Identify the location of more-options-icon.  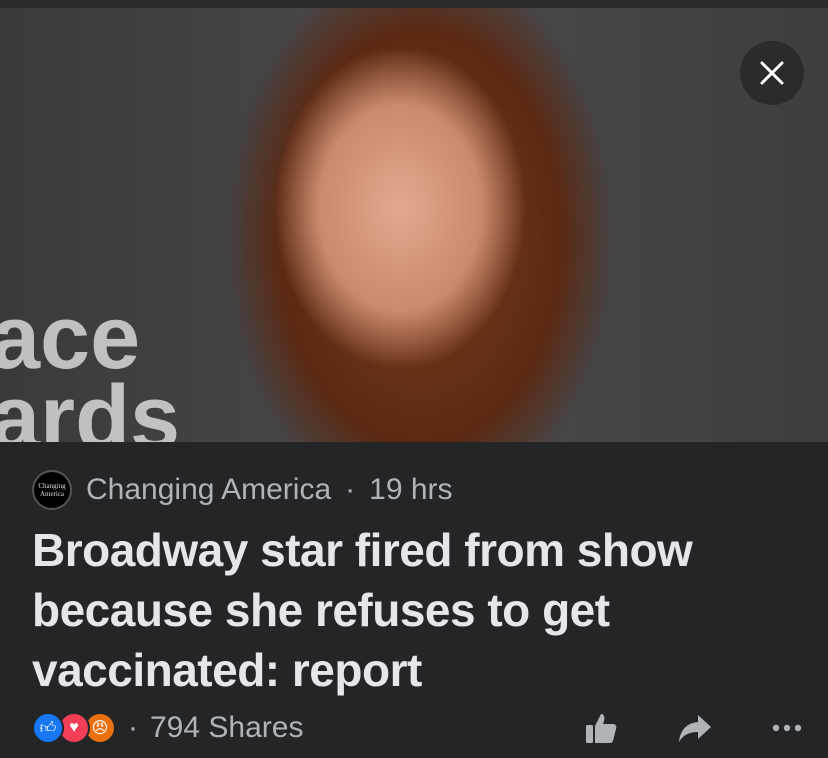
(787, 728).